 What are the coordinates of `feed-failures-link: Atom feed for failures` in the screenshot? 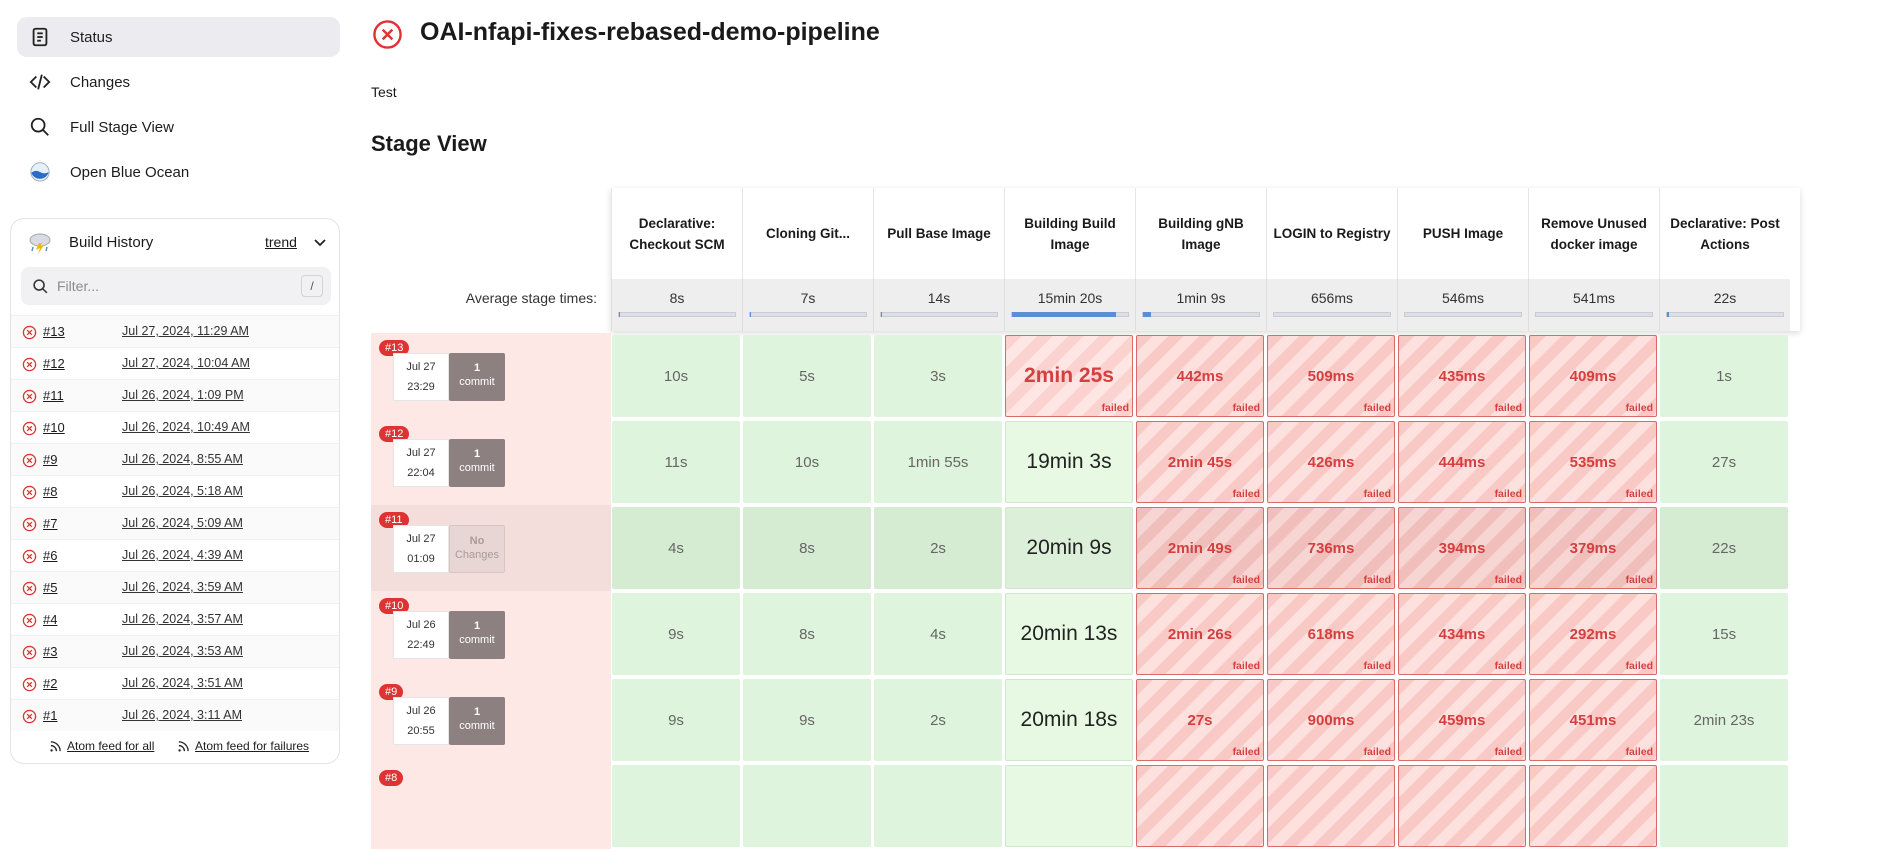 It's located at (243, 746).